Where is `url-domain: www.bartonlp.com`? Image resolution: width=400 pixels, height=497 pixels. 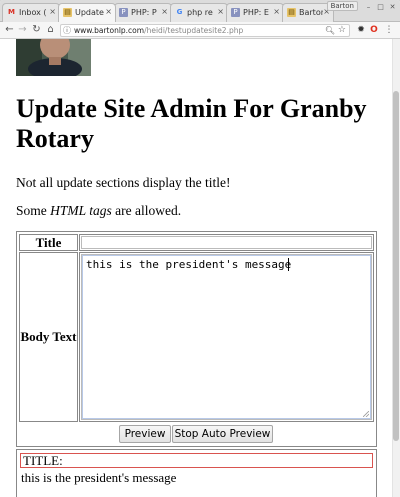
url-domain: www.bartonlp.com is located at coordinates (109, 30).